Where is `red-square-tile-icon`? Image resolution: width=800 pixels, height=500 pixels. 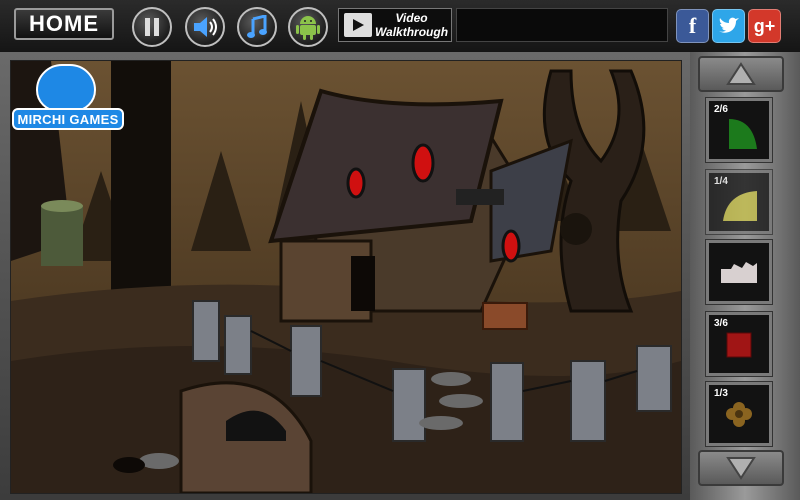 red-square-tile-icon is located at coordinates (739, 345).